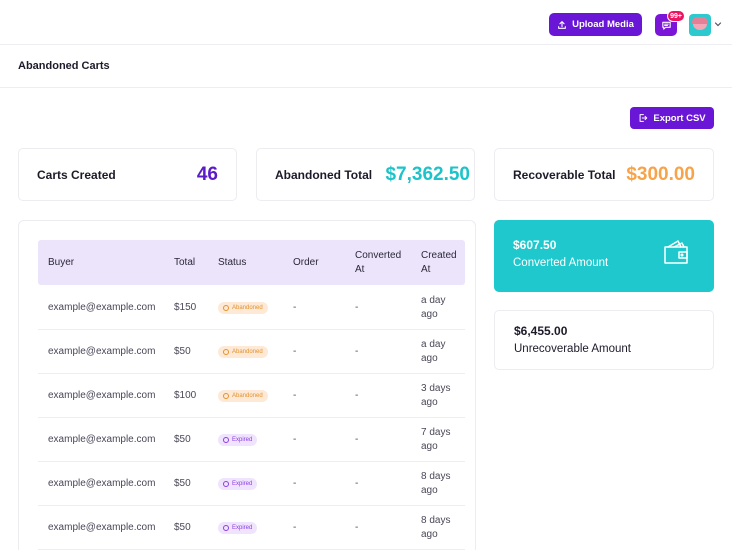  I want to click on upload-icon, so click(562, 24).